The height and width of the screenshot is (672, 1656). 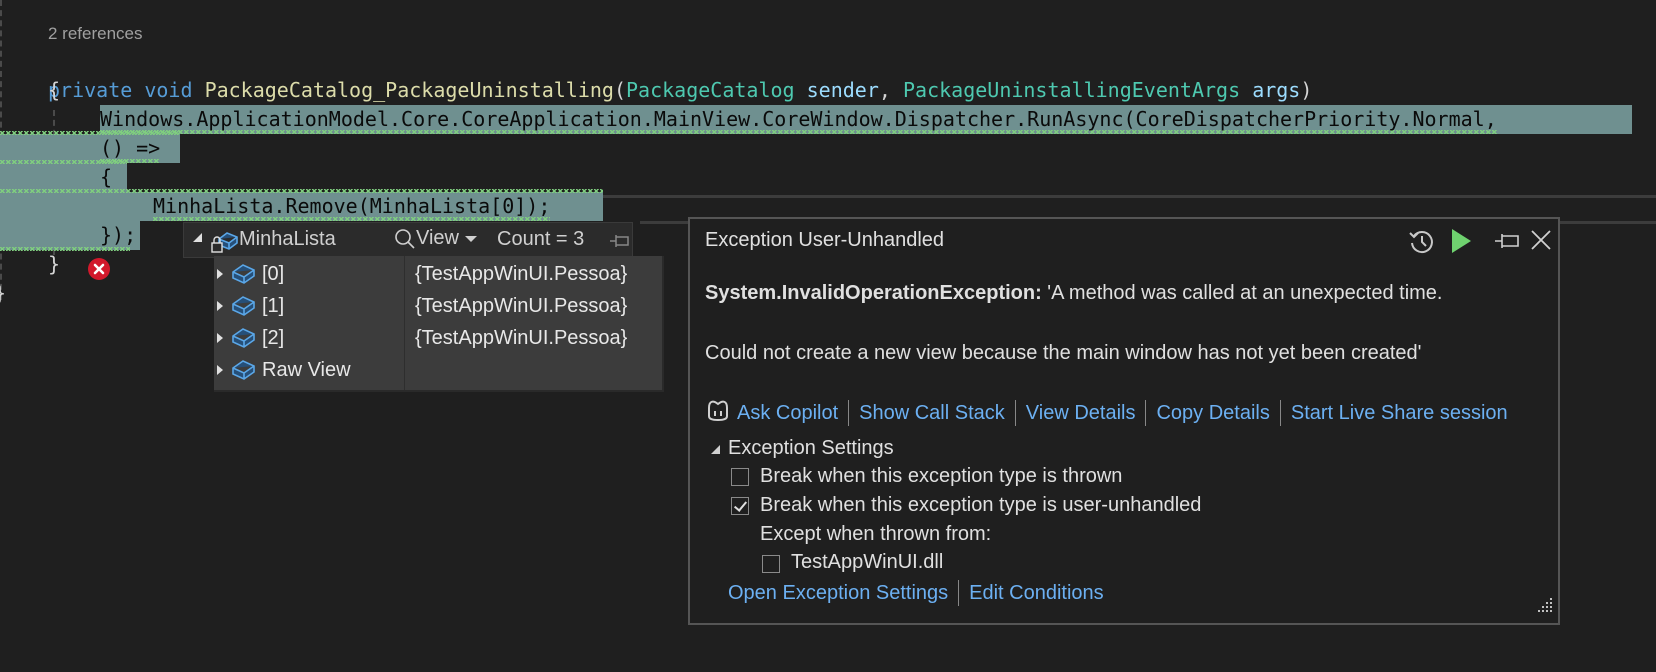 I want to click on method-name: PackageCatalog_PackageUninstalling, so click(x=409, y=90).